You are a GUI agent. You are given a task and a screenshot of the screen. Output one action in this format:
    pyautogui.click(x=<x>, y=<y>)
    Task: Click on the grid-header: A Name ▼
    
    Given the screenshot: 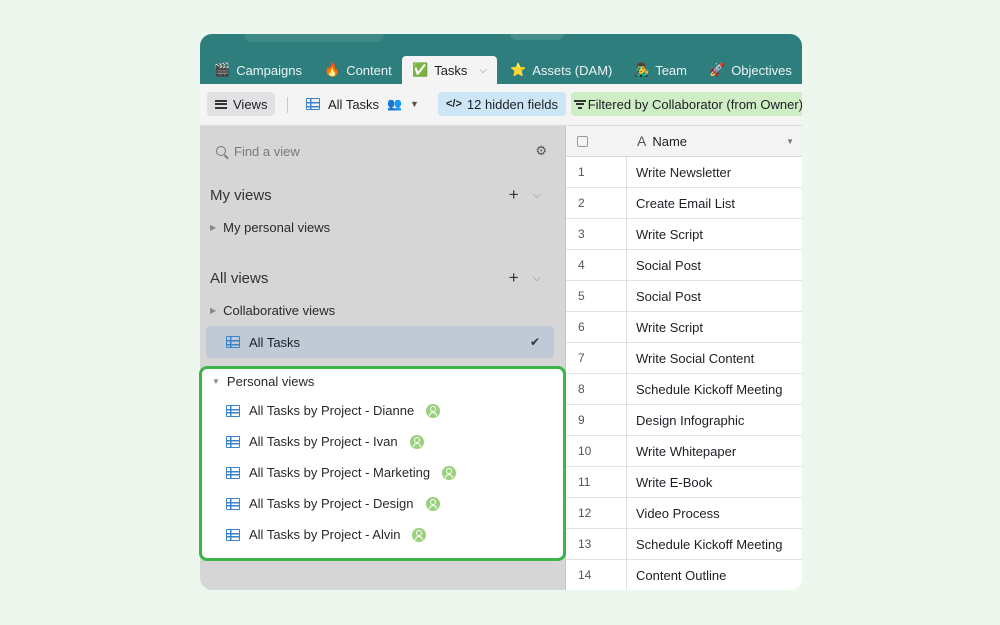 What is the action you would take?
    pyautogui.click(x=684, y=141)
    